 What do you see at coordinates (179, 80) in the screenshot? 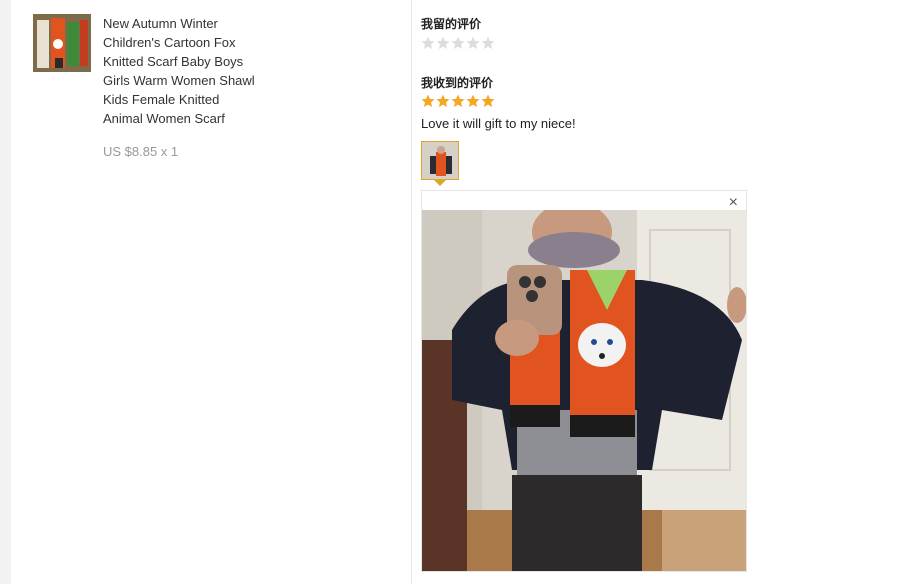
I see `product-title-line: Girls Warm Women Shawl` at bounding box center [179, 80].